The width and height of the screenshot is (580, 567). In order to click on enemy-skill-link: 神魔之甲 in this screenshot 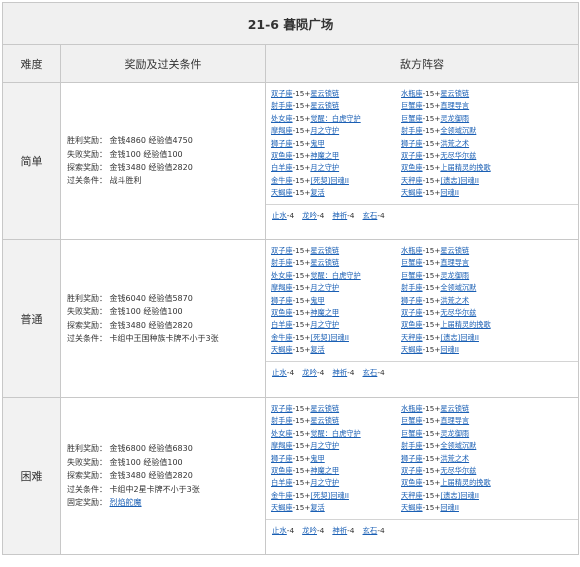, I will do `click(324, 470)`.